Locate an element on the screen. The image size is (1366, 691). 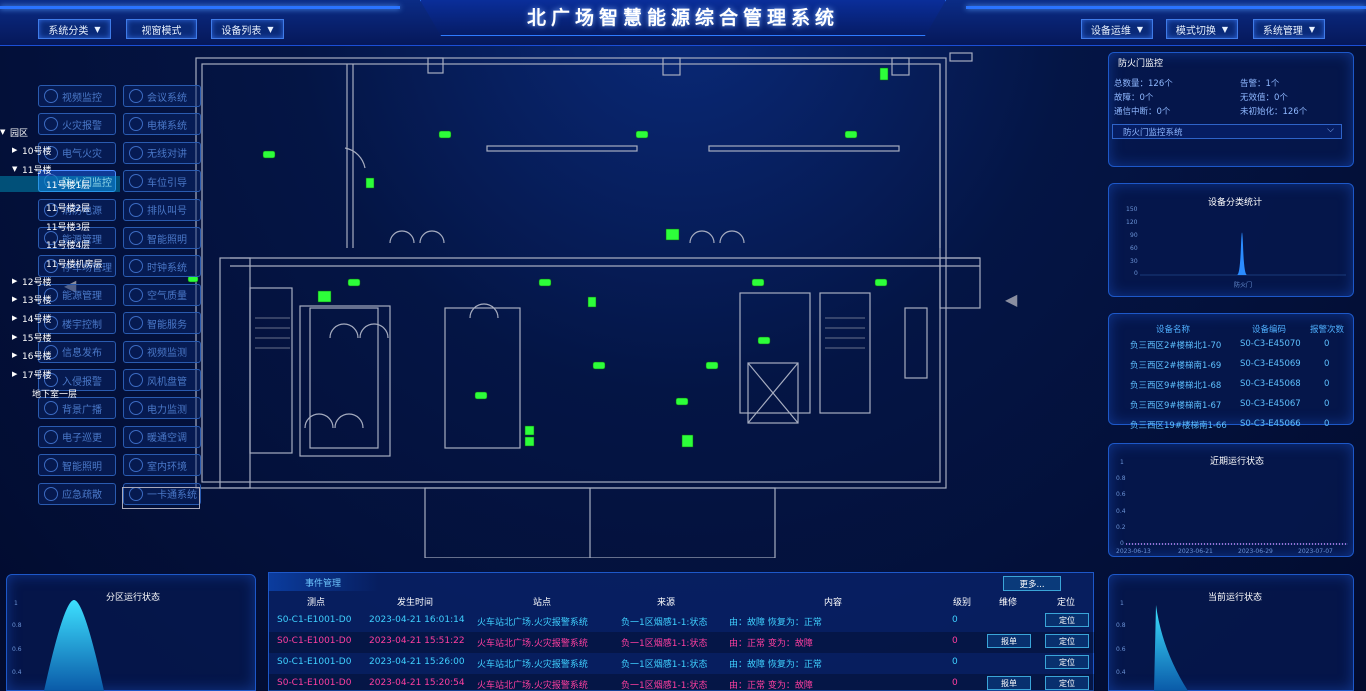
tree-node: 地下室一层 is located at coordinates (38, 393).